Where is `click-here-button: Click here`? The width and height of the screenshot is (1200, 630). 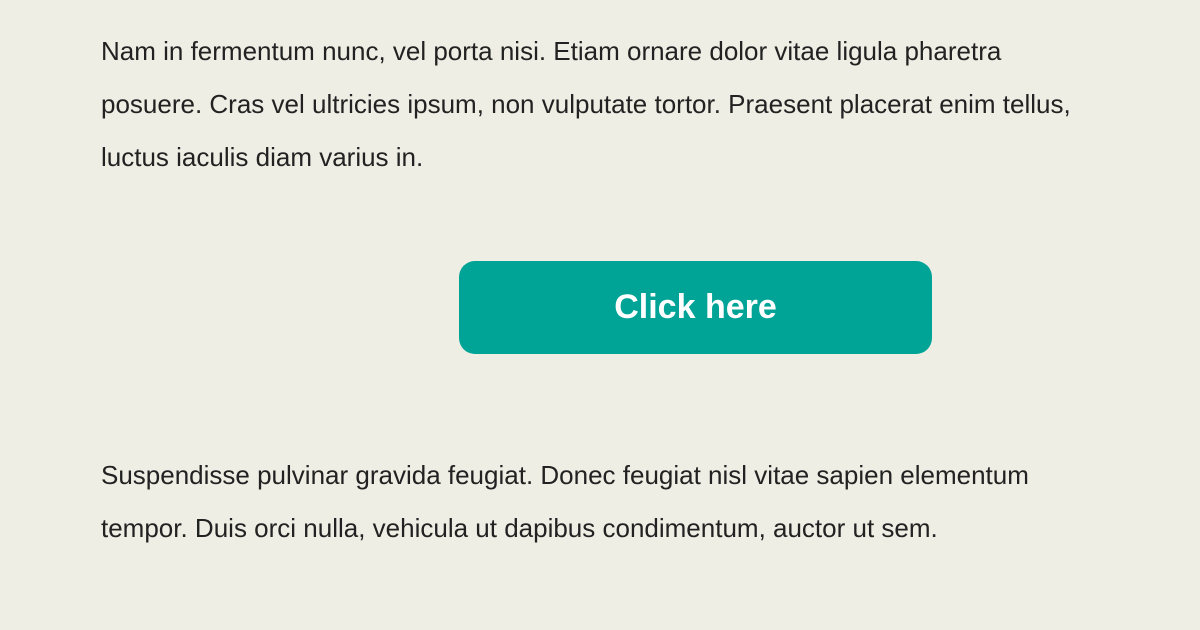 click-here-button: Click here is located at coordinates (695, 307).